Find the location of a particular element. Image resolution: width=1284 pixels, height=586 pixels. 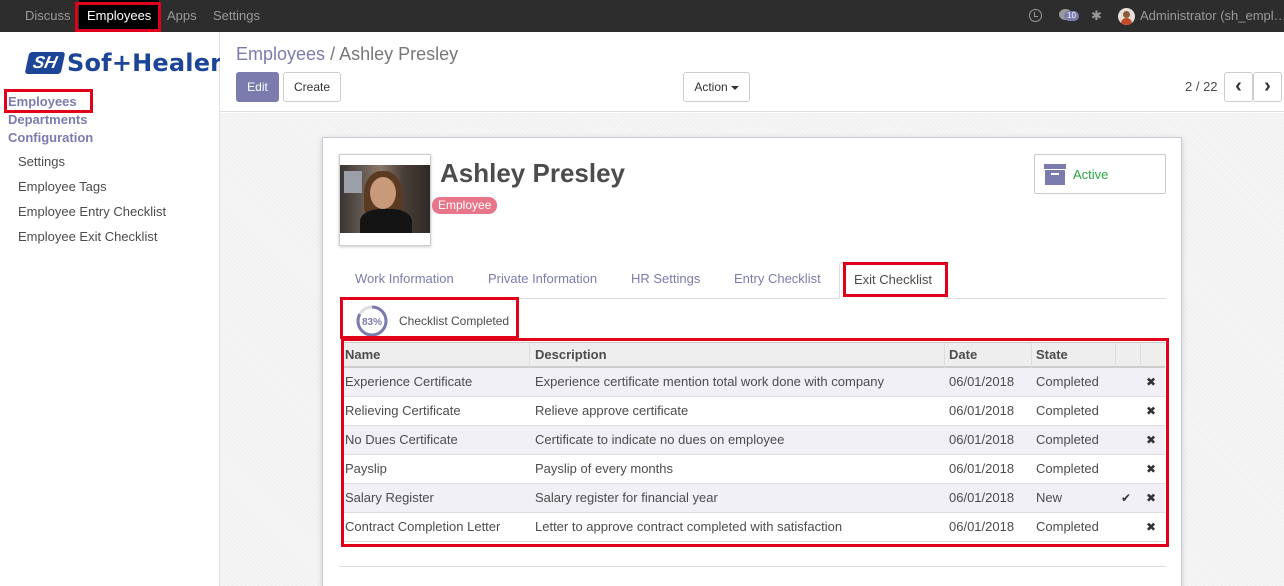

active-toggle-button: Active is located at coordinates (1100, 174).